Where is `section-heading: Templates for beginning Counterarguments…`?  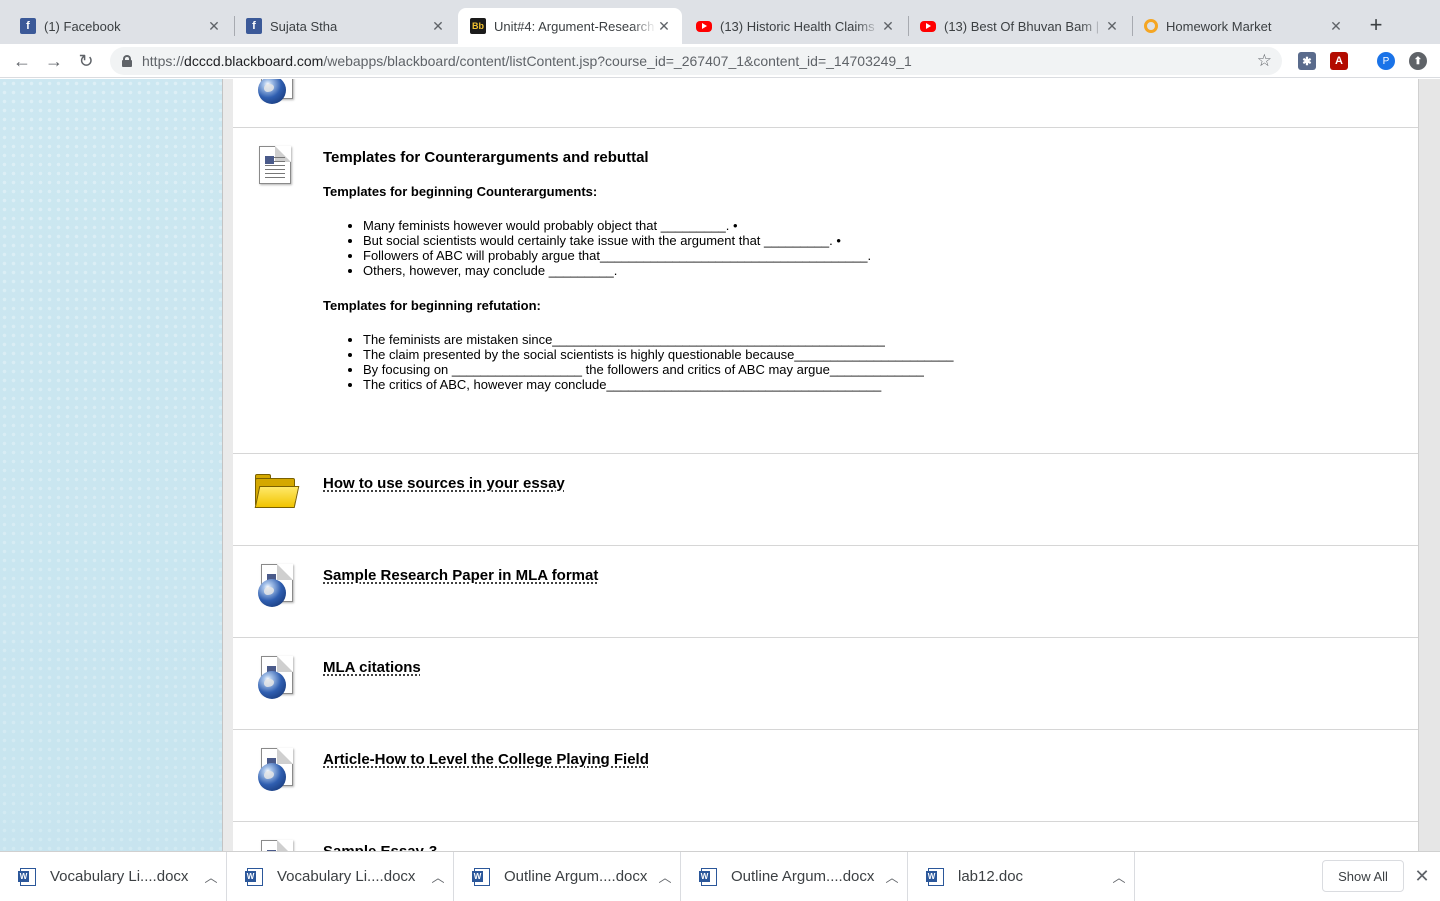
section-heading: Templates for beginning Counterarguments… is located at coordinates (460, 191).